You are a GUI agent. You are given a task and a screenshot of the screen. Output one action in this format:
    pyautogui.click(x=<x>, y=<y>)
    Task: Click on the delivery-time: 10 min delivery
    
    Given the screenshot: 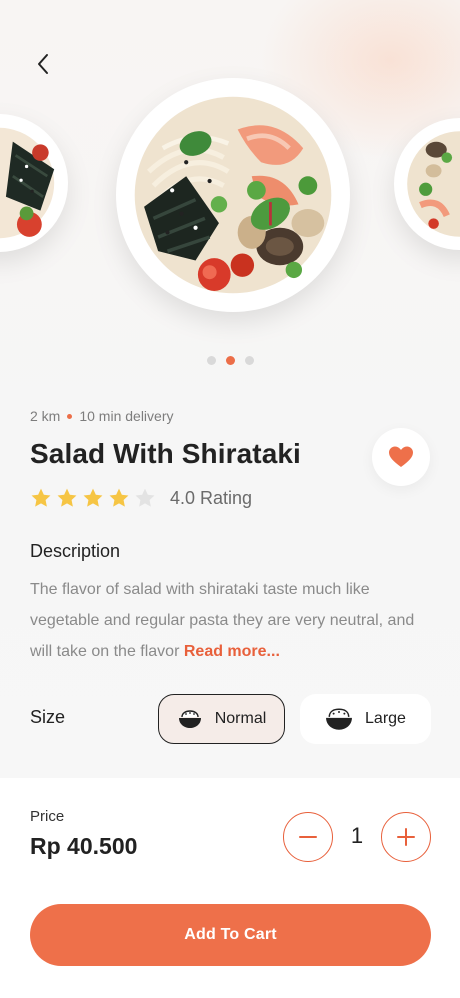 What is the action you would take?
    pyautogui.click(x=126, y=416)
    